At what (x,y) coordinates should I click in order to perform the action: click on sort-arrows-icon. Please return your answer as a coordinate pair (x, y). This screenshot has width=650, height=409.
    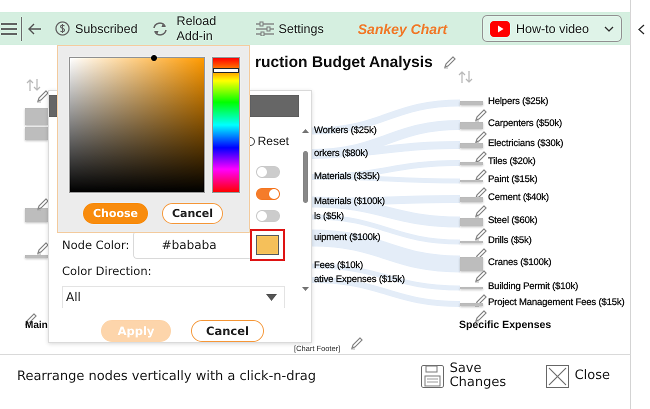
    Looking at the image, I should click on (465, 77).